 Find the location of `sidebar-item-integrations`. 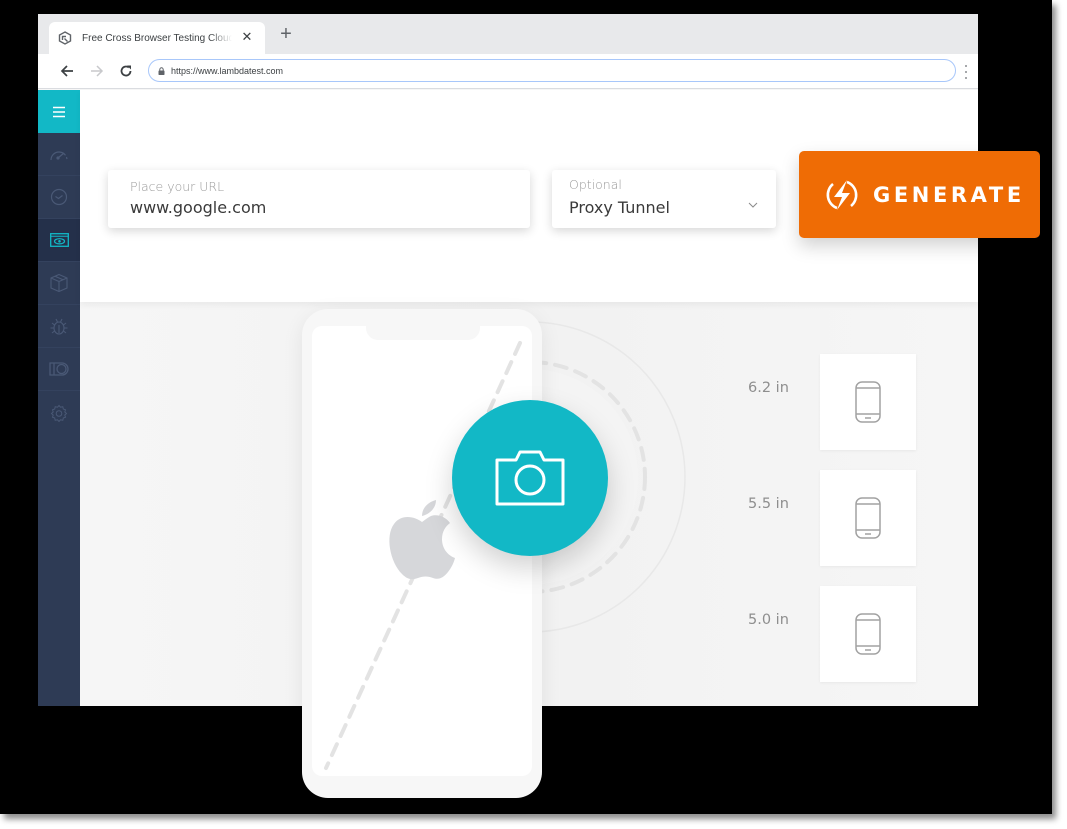

sidebar-item-integrations is located at coordinates (59, 369).